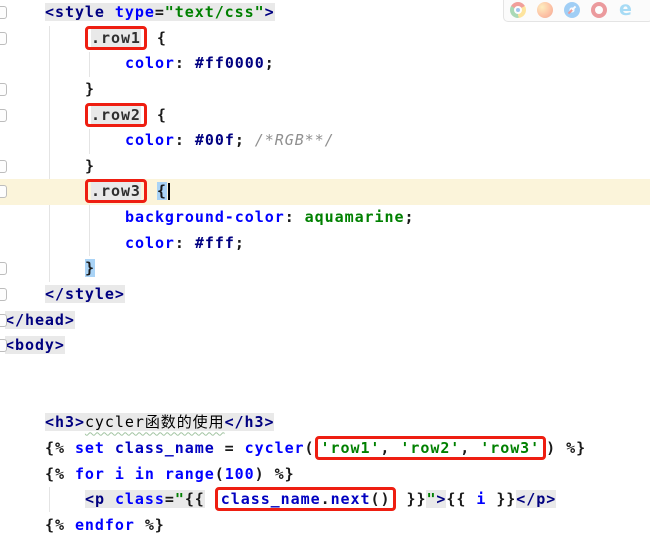 The height and width of the screenshot is (539, 650). Describe the element at coordinates (249, 422) in the screenshot. I see `code-token: </h3>` at that location.